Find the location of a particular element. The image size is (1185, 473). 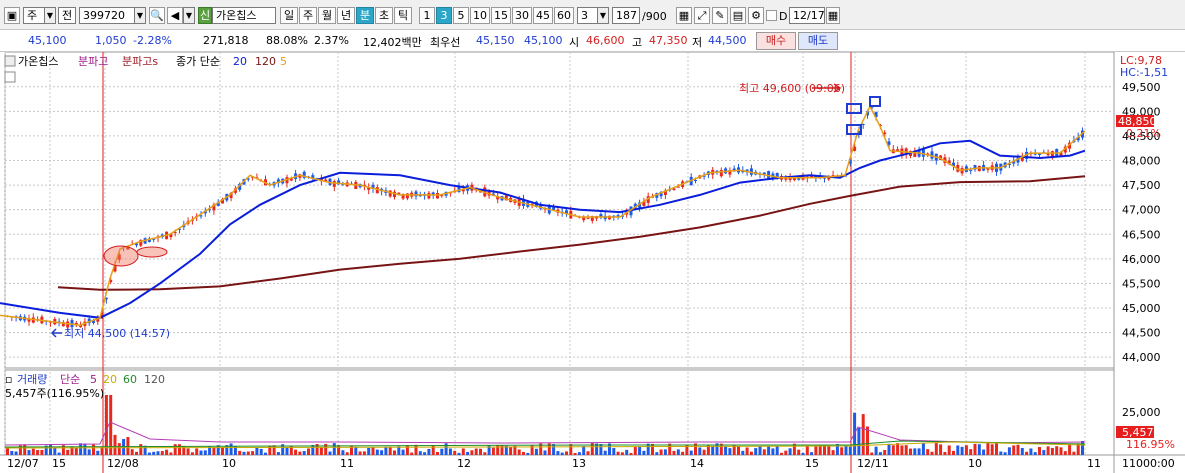

period-tab-4: 분 is located at coordinates (365, 15).